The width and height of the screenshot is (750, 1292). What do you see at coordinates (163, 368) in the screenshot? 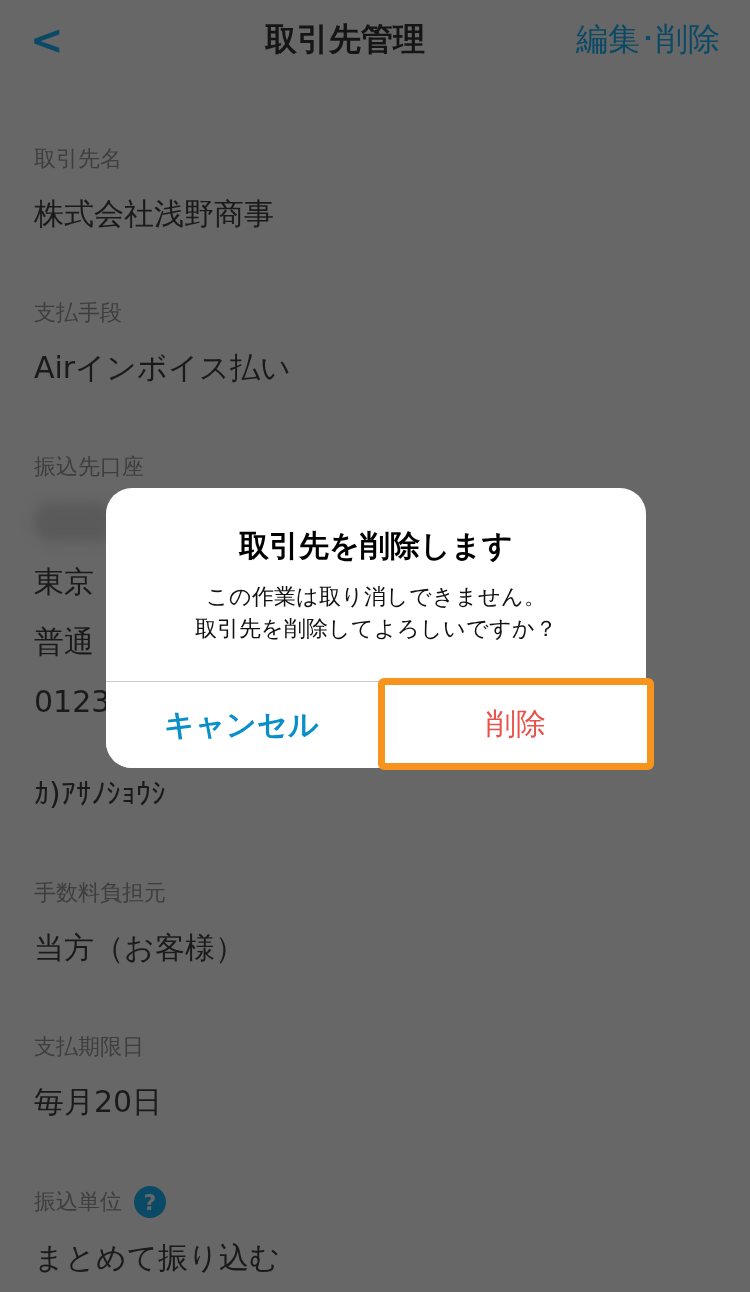
I see `field-value: Airインボイス払い` at bounding box center [163, 368].